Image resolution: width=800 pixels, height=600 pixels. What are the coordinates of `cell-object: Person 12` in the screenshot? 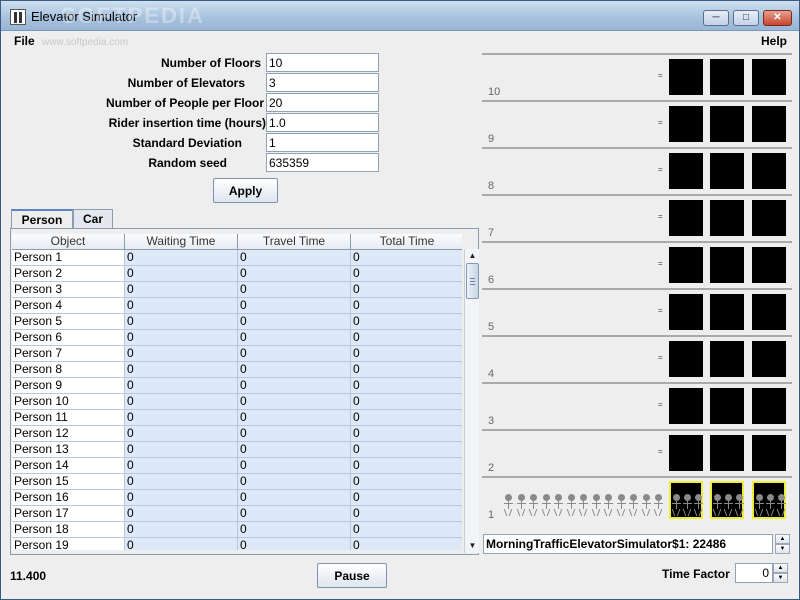 It's located at (68, 434).